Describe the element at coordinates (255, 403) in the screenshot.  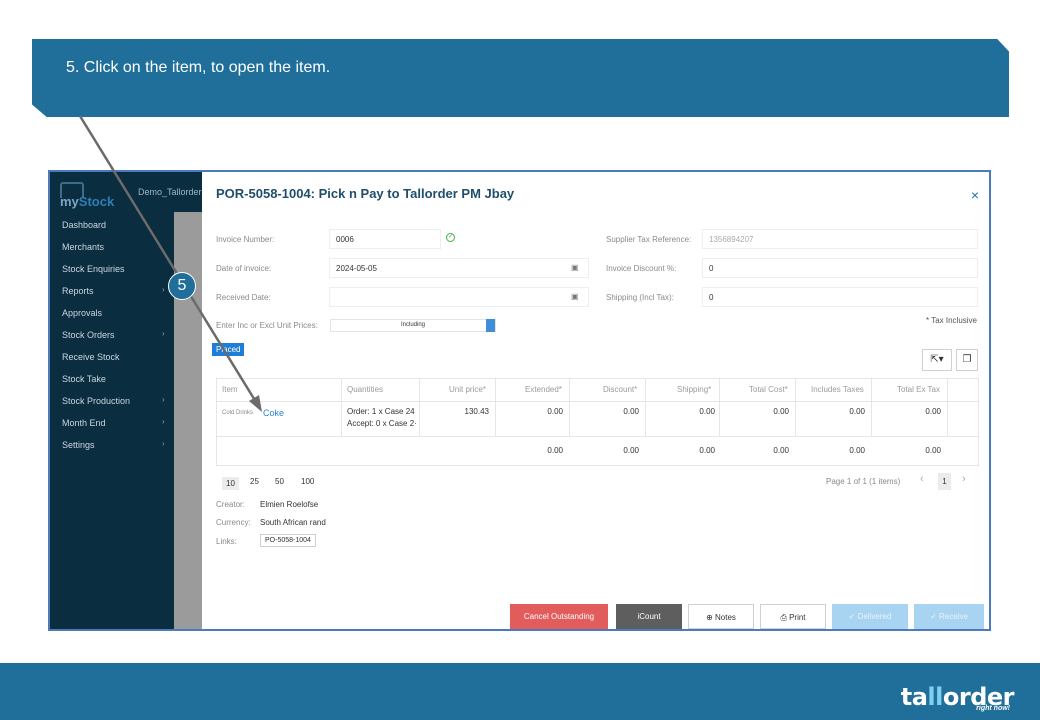
I see `pointer-arrowhead` at that location.